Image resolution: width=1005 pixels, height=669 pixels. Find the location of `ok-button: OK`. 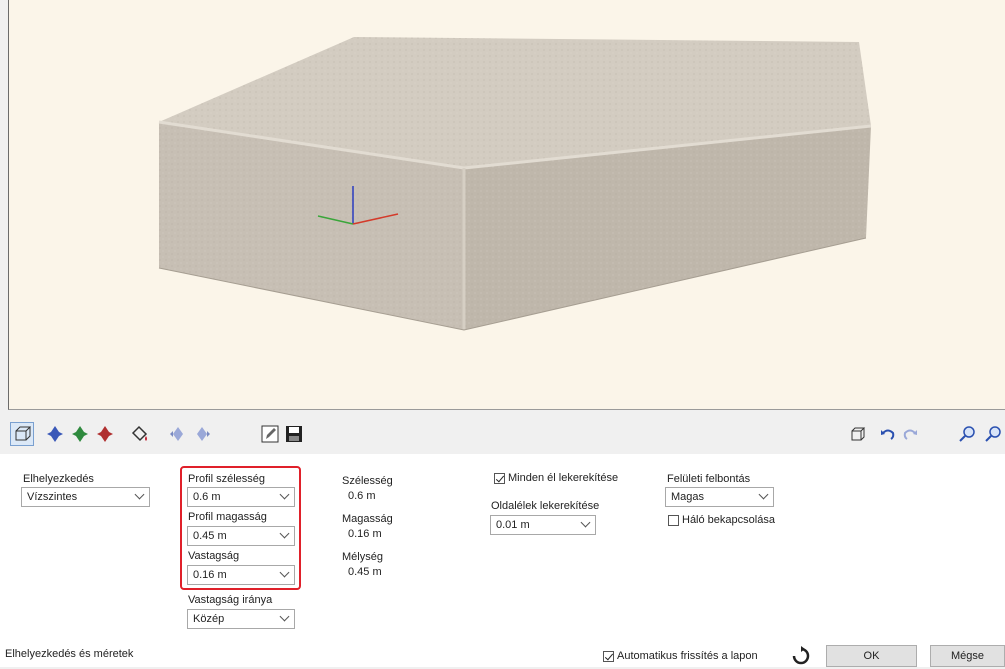

ok-button: OK is located at coordinates (871, 656).